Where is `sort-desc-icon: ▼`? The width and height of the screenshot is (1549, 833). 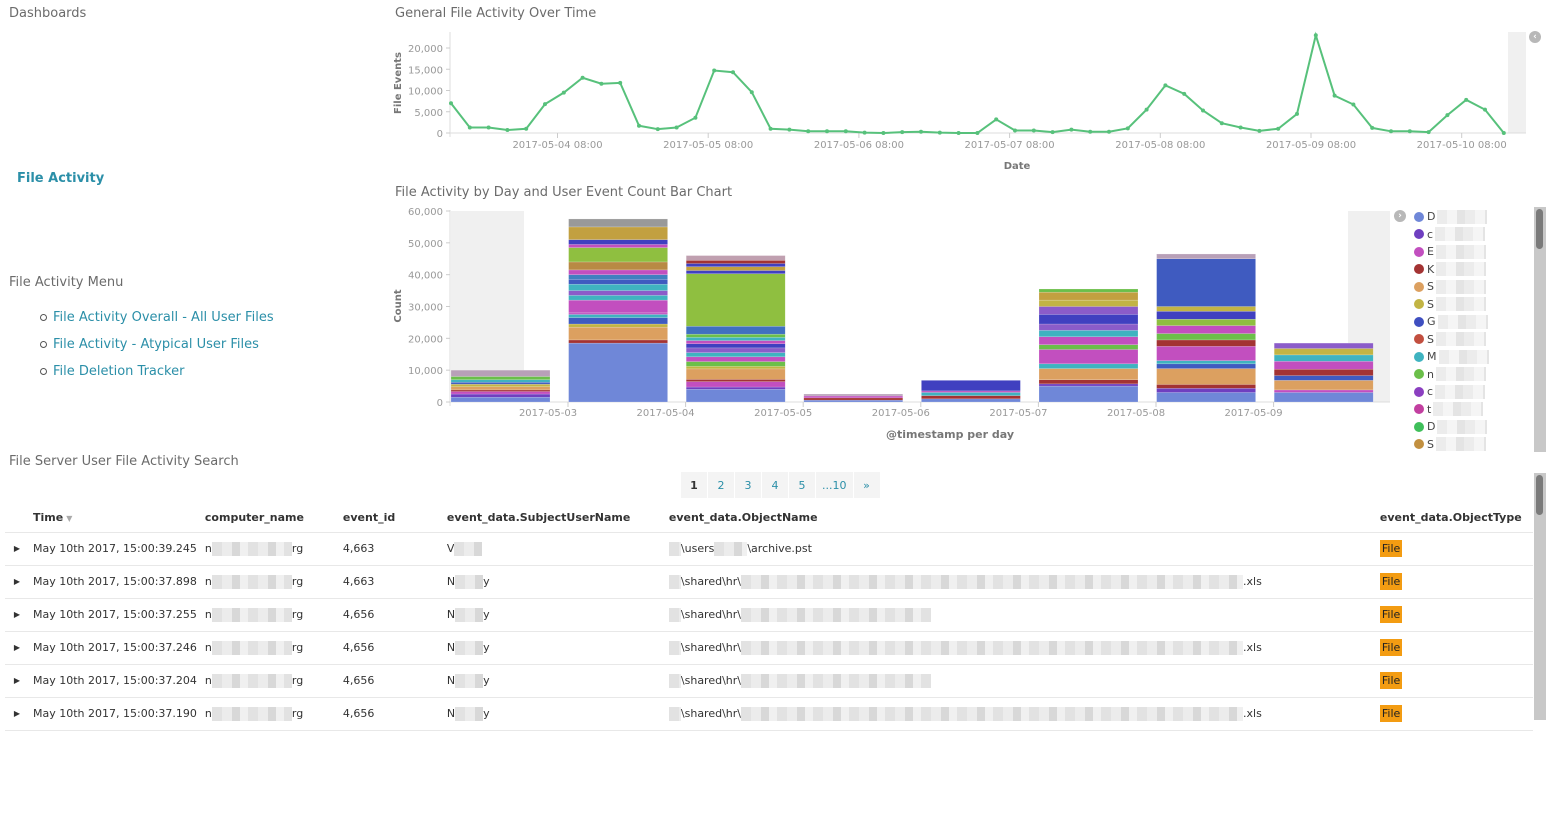 sort-desc-icon: ▼ is located at coordinates (69, 518).